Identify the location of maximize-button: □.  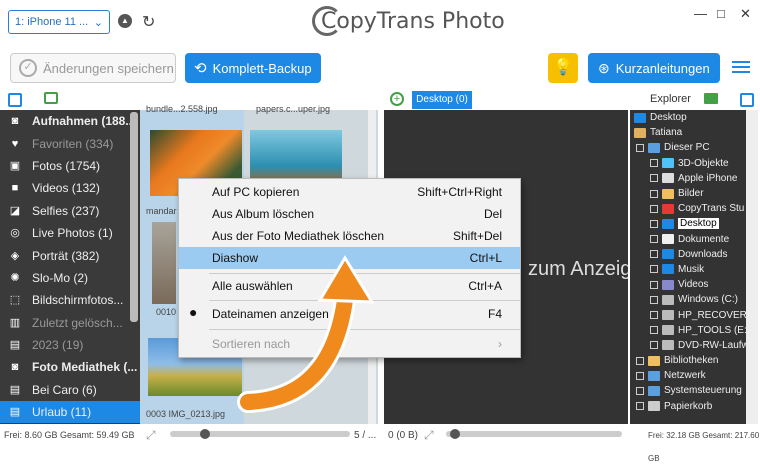
(721, 13).